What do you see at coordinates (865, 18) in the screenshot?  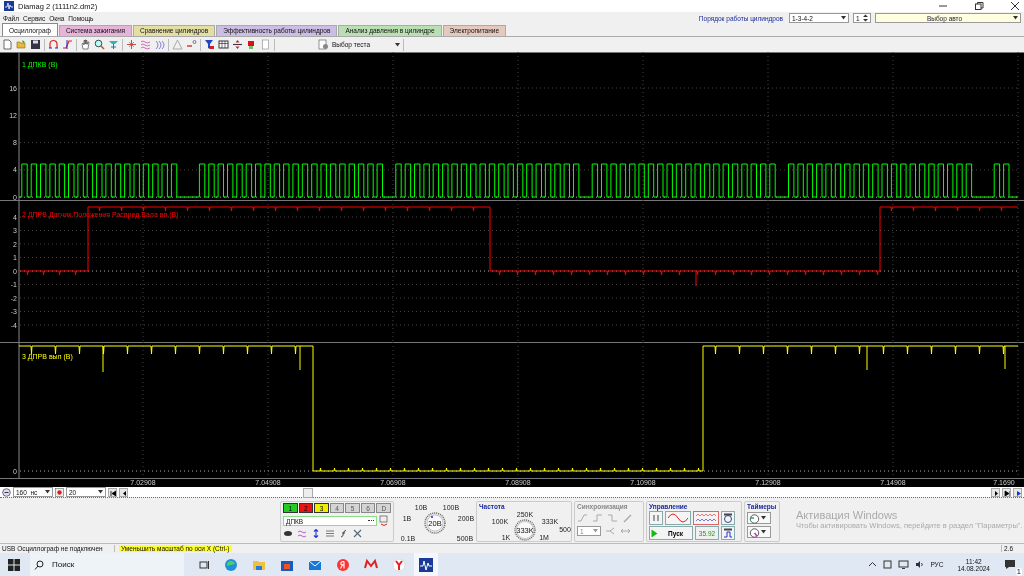 I see `spinner-arrows-icon` at bounding box center [865, 18].